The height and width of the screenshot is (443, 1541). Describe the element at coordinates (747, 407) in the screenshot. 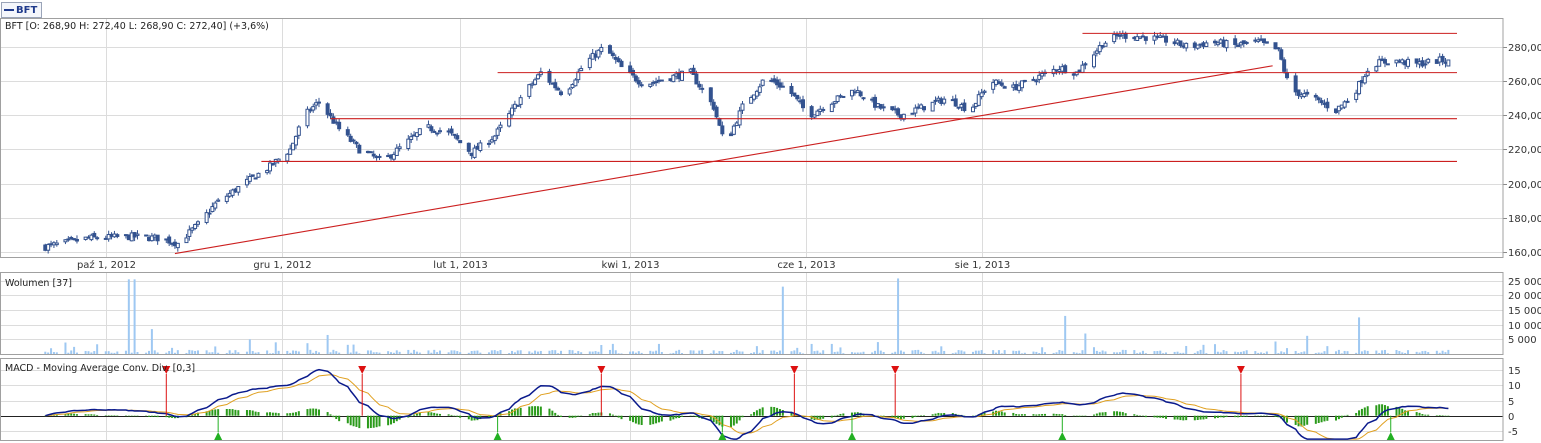

I see `macd-signal-line` at that location.